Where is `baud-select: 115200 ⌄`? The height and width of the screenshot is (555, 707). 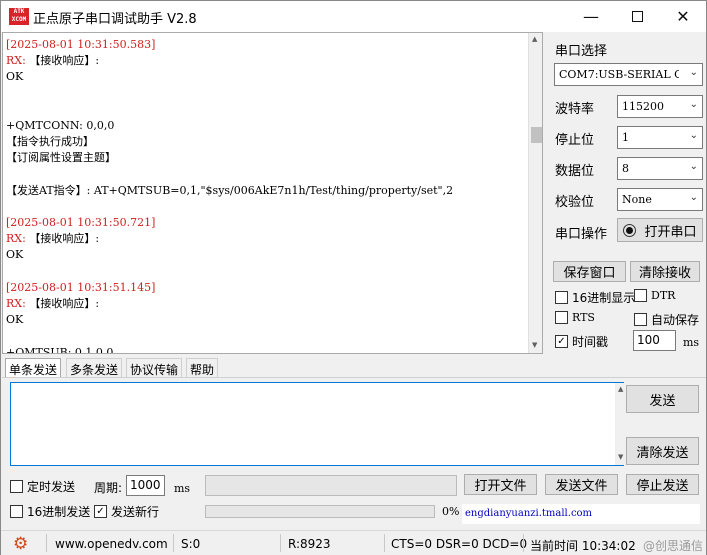
baud-select: 115200 ⌄ is located at coordinates (660, 106).